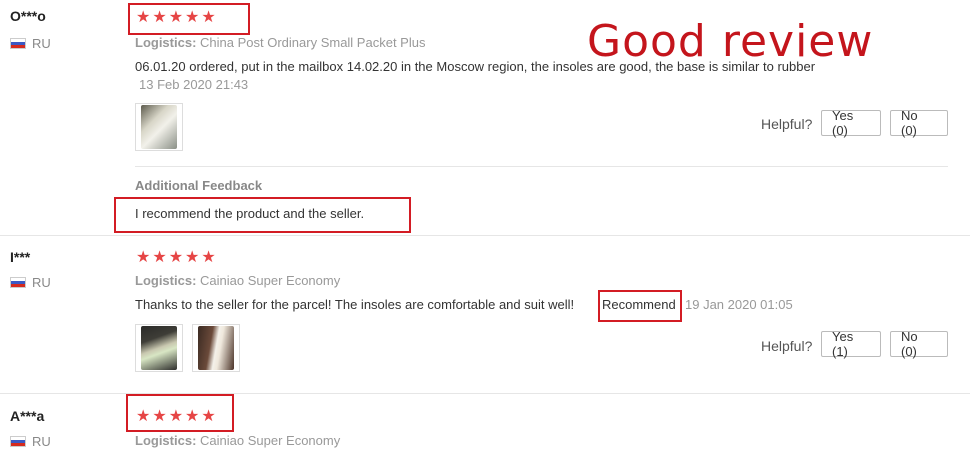 This screenshot has width=970, height=449. I want to click on reviewer-name: A***a, so click(27, 416).